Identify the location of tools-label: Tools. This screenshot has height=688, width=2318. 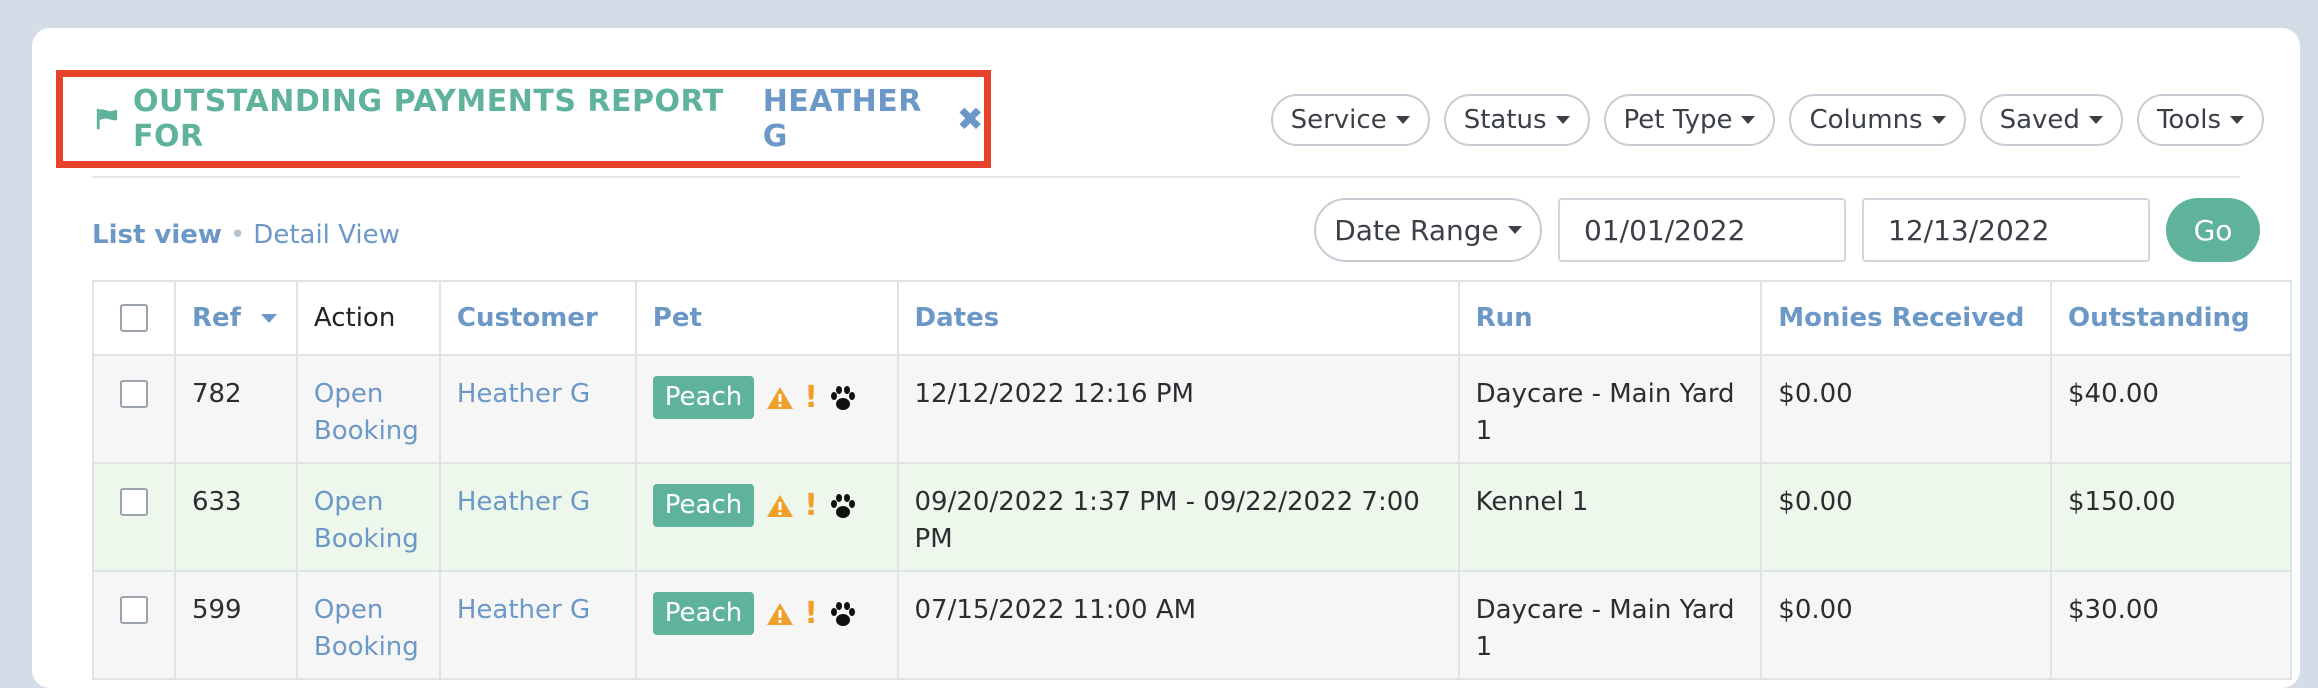
(2188, 120).